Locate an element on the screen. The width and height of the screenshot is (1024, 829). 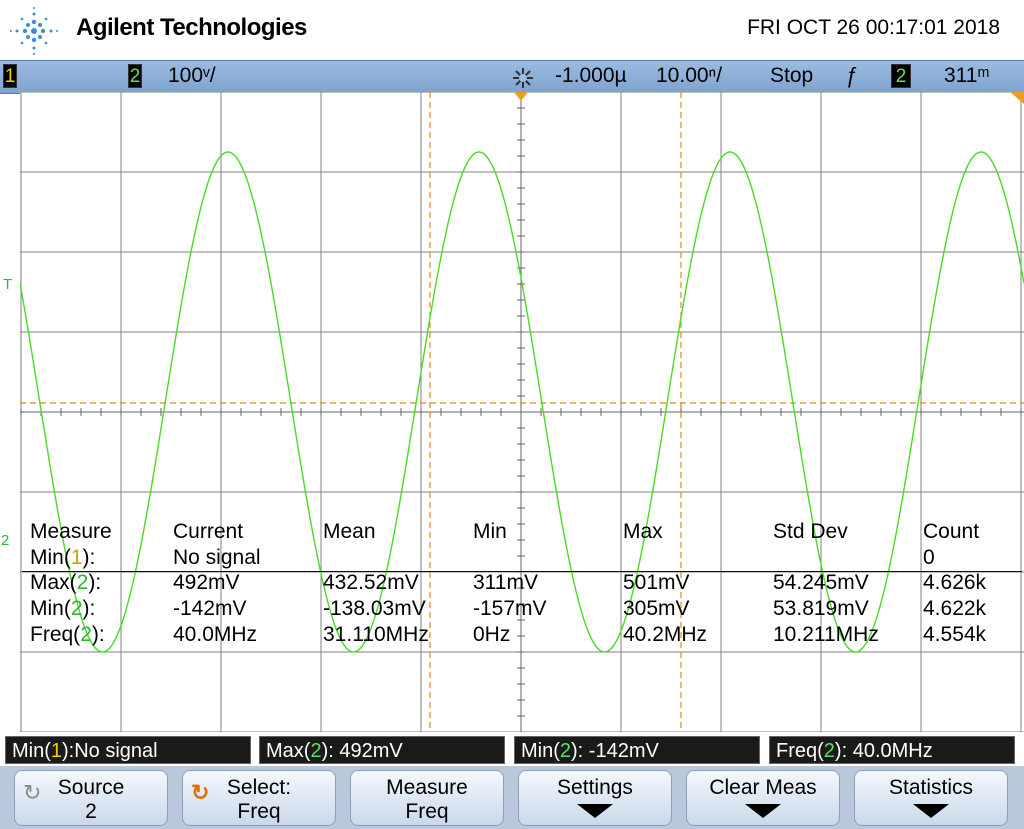
time-reference-marker is located at coordinates (521, 96).